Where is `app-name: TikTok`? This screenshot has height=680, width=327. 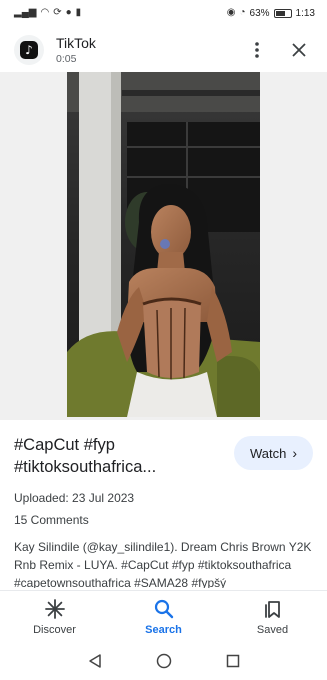 app-name: TikTok is located at coordinates (76, 43).